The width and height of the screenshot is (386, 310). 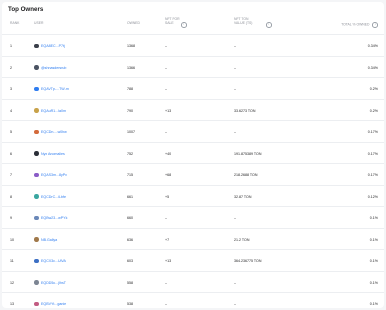 I want to click on owned-cell: 538, so click(x=130, y=304).